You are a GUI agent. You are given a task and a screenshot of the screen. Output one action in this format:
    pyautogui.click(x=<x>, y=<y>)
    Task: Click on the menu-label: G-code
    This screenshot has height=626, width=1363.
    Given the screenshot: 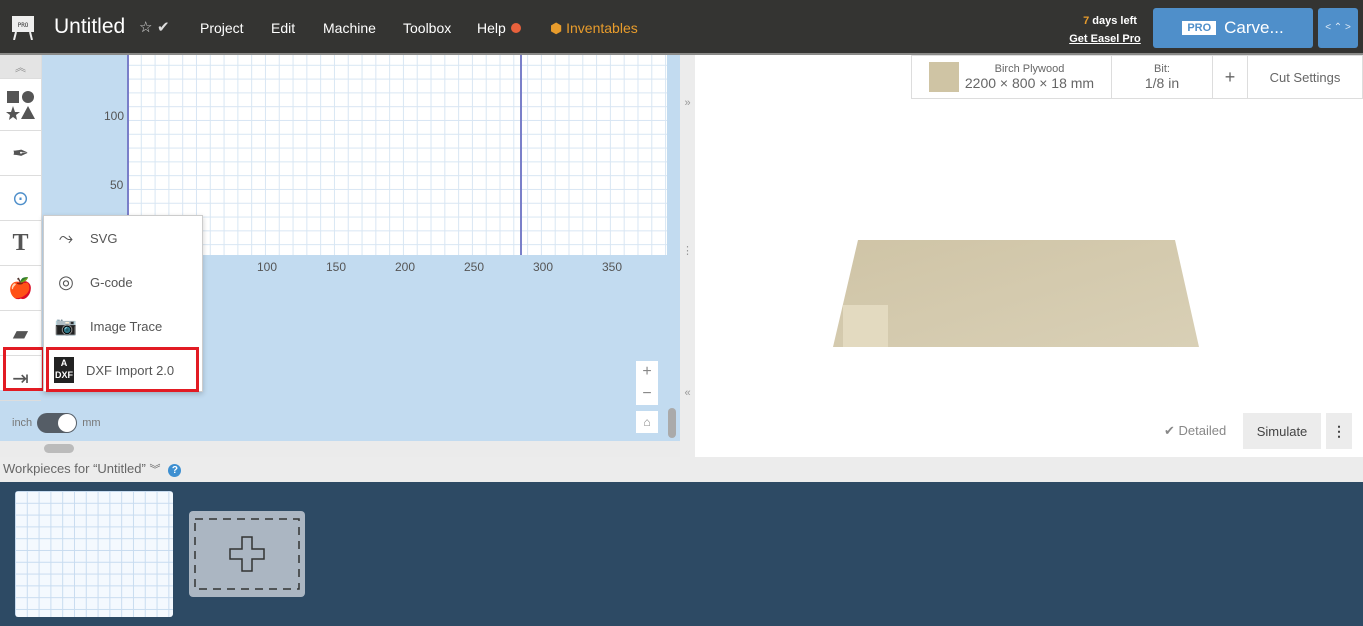 What is the action you would take?
    pyautogui.click(x=111, y=282)
    